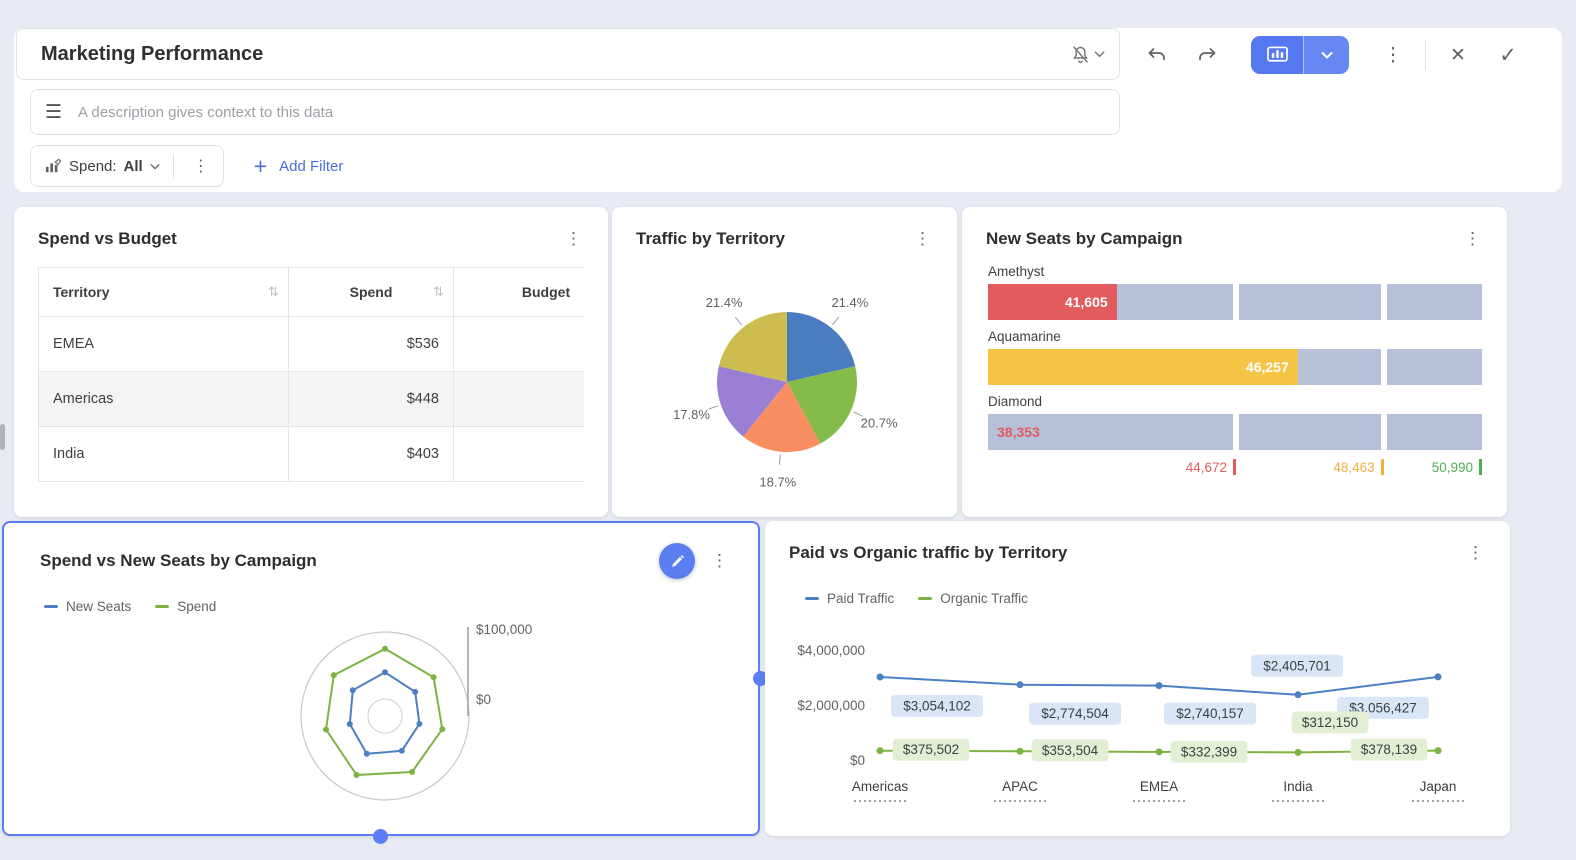 The image size is (1576, 860). Describe the element at coordinates (1235, 432) in the screenshot. I see `bullet-track: 38,353` at that location.